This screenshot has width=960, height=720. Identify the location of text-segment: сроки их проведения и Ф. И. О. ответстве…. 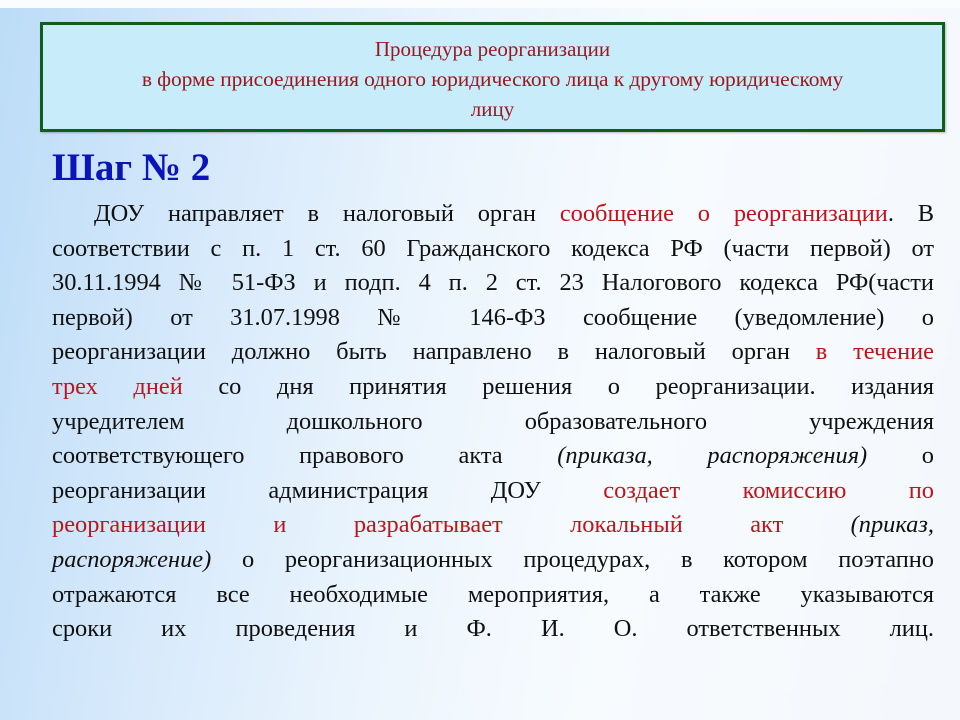
(493, 629).